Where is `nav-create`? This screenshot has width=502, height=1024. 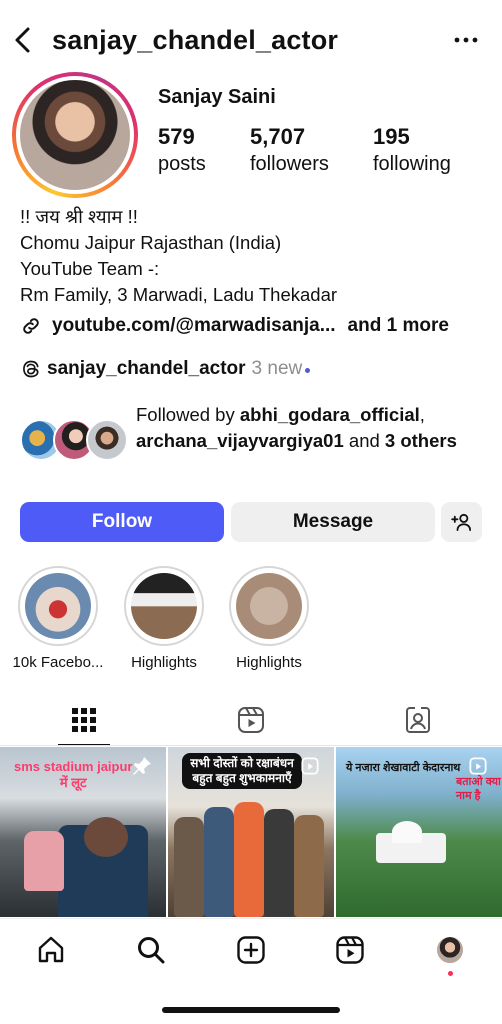
nav-create is located at coordinates (251, 950).